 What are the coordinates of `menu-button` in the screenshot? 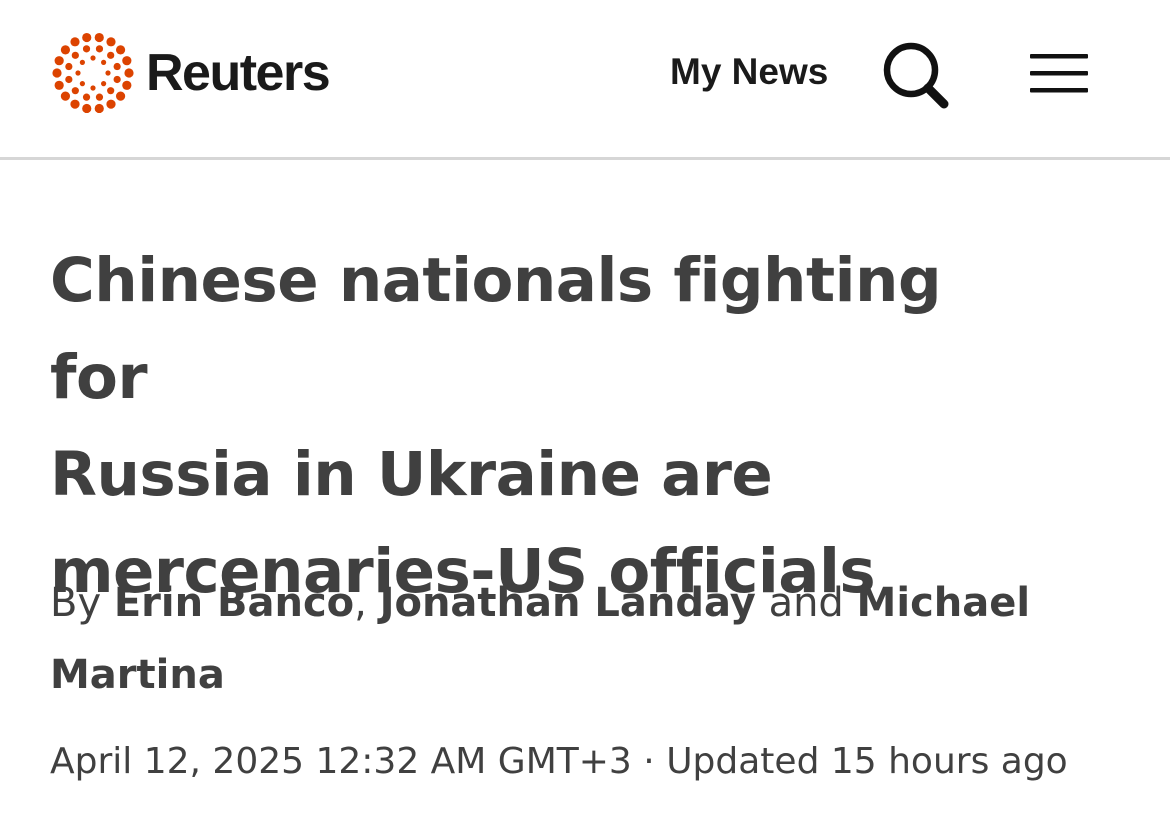 It's located at (1059, 74).